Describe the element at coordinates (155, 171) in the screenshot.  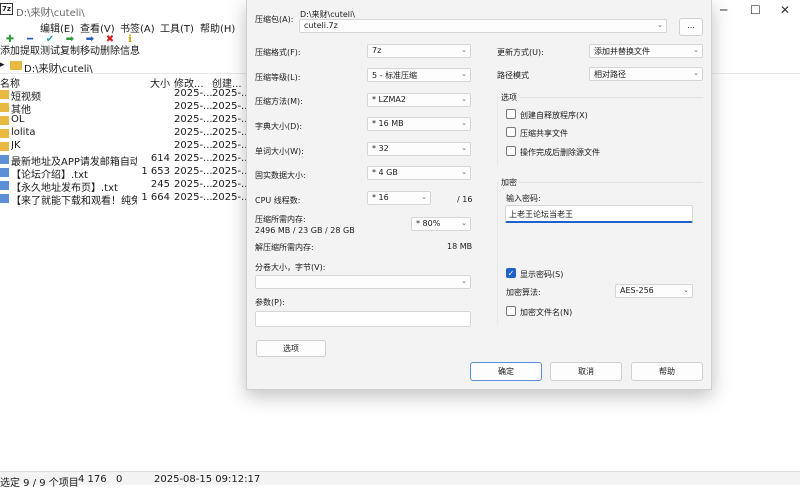
I see `file-size: 1 653` at that location.